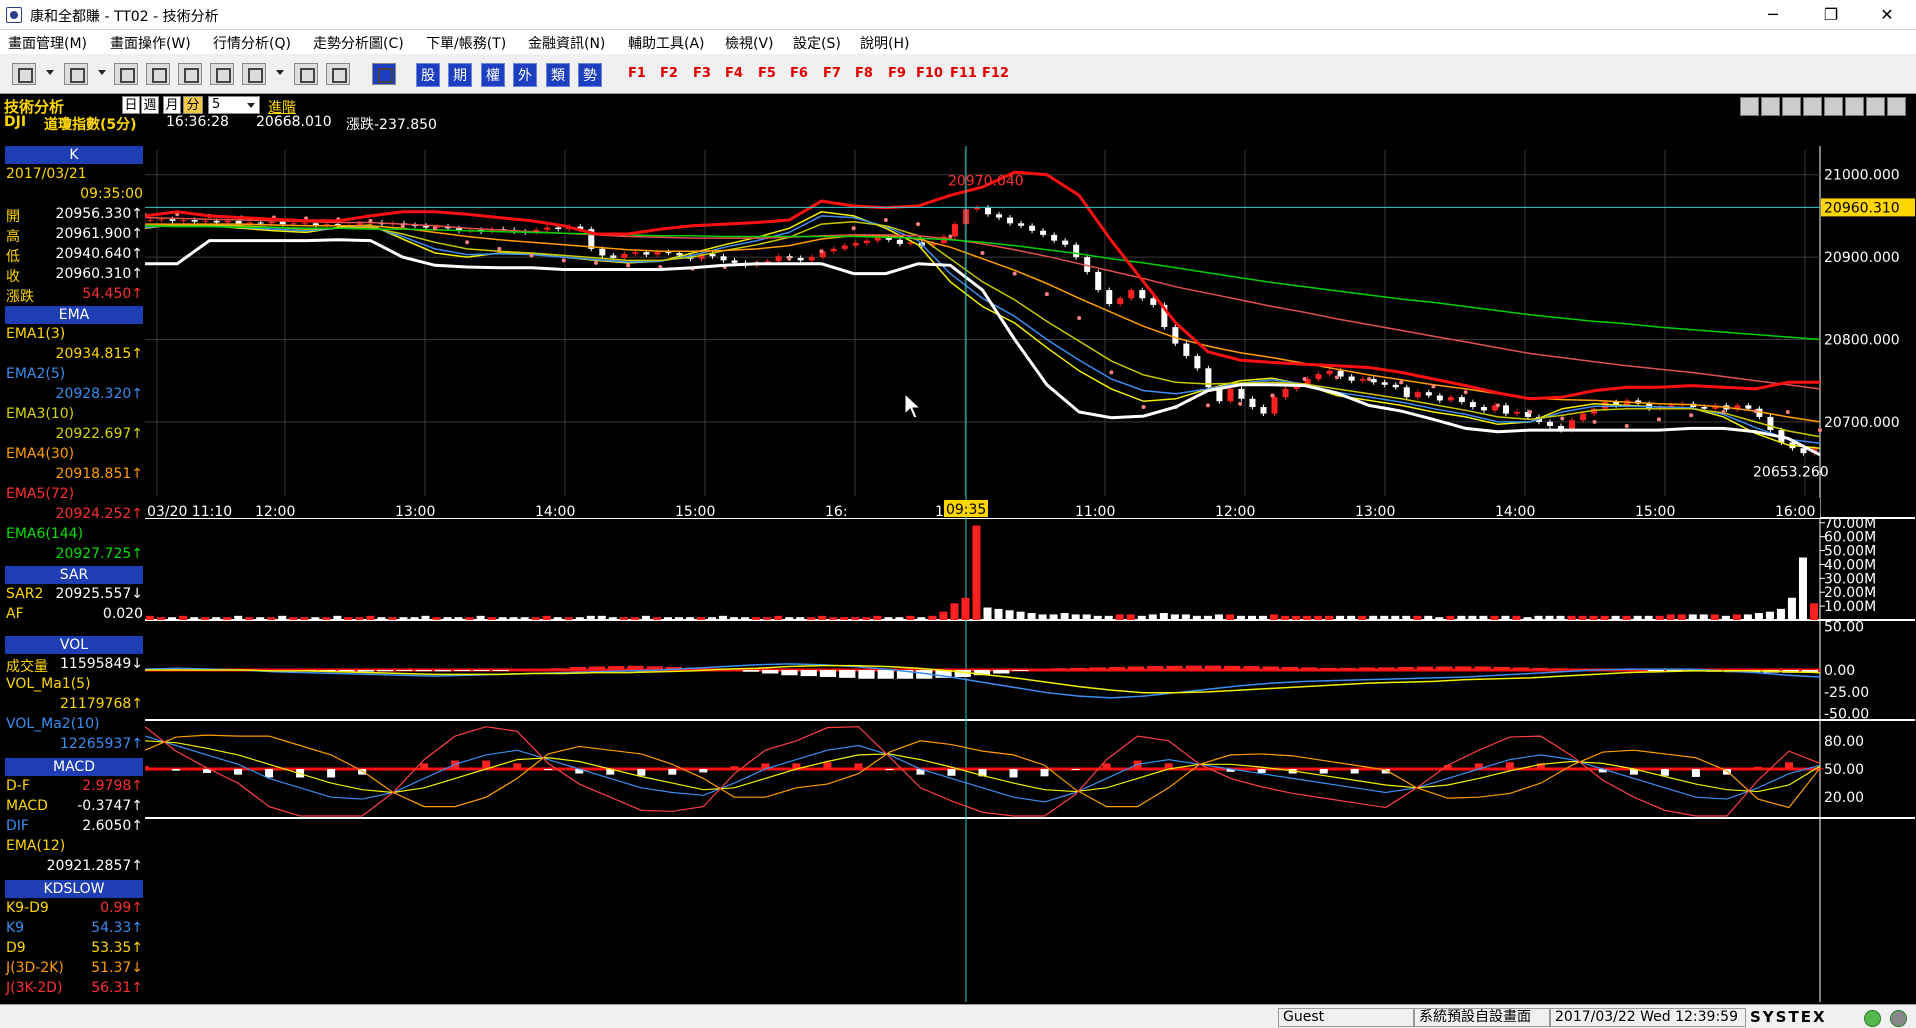  Describe the element at coordinates (252, 43) in the screenshot. I see `menu-quote-analysis: 行情分析(Q)` at that location.